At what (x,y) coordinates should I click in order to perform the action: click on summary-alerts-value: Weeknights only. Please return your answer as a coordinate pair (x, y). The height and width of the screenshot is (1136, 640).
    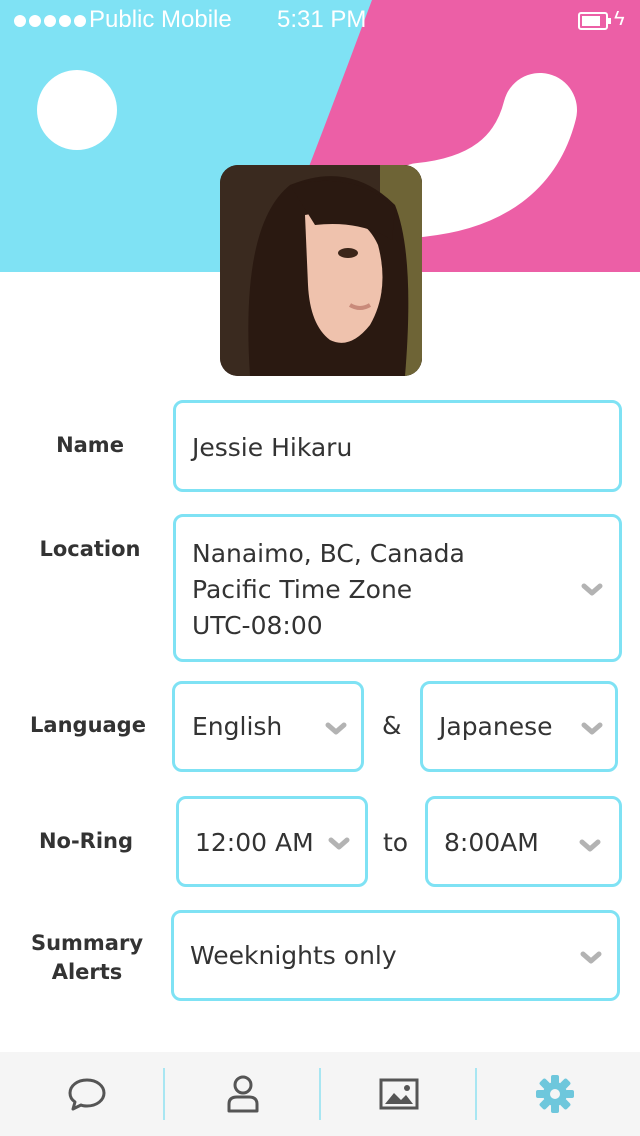
    Looking at the image, I should click on (293, 955).